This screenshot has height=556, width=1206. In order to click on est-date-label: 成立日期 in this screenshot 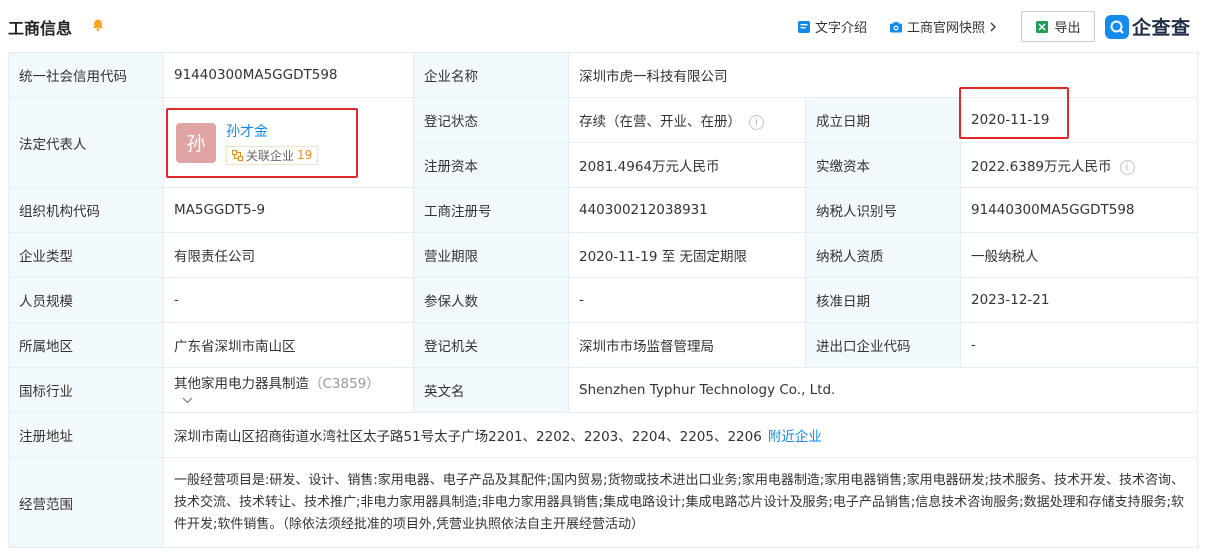, I will do `click(883, 120)`.